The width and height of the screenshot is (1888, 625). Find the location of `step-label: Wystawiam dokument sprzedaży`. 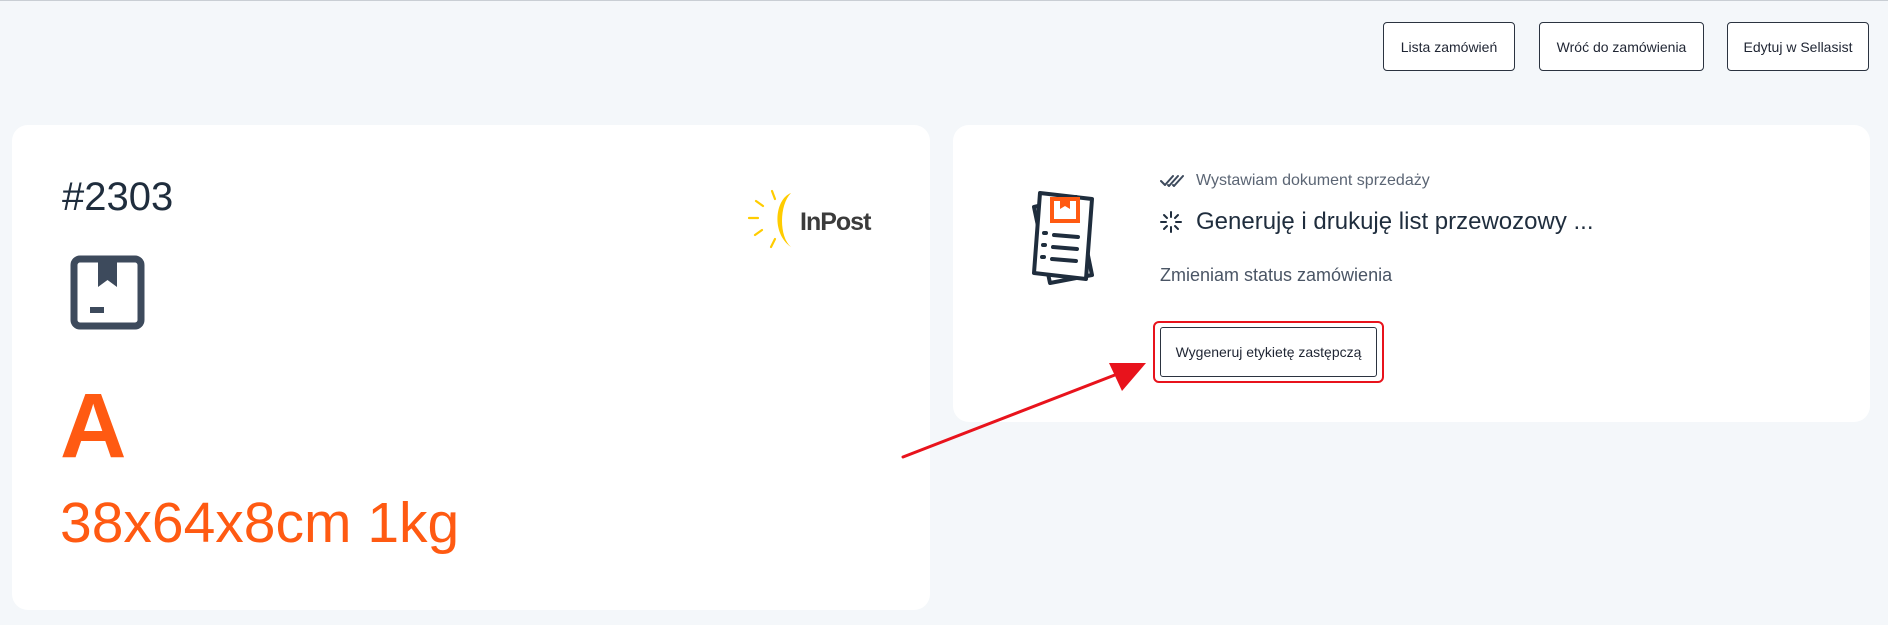

step-label: Wystawiam dokument sprzedaży is located at coordinates (1313, 180).